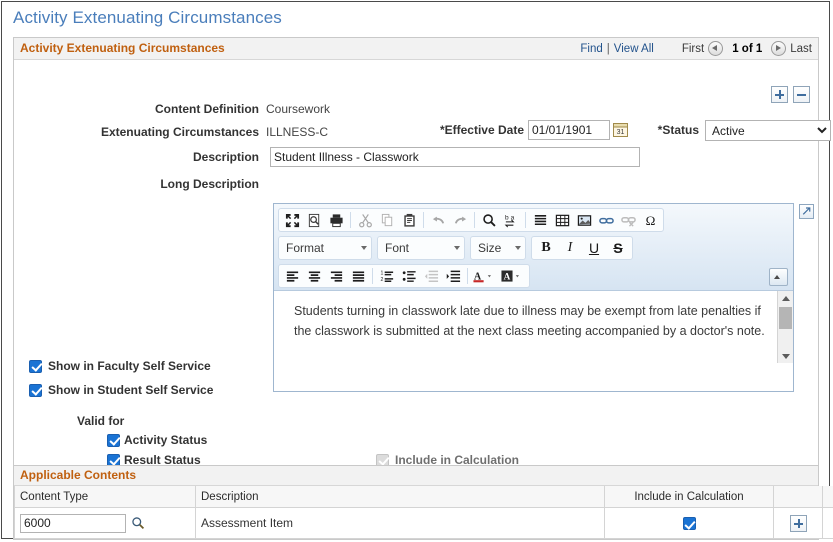 This screenshot has height=542, width=833. Describe the element at coordinates (409, 220) in the screenshot. I see `paste-icon` at that location.